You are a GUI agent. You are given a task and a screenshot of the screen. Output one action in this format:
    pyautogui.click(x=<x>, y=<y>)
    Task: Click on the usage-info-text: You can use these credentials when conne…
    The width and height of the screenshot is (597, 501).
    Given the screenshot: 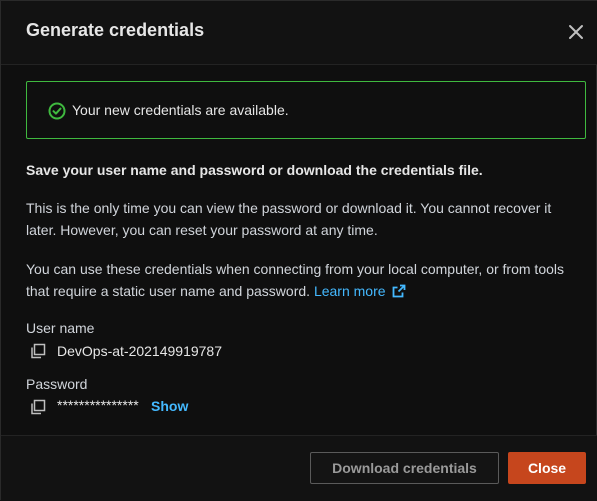 What is the action you would take?
    pyautogui.click(x=303, y=280)
    